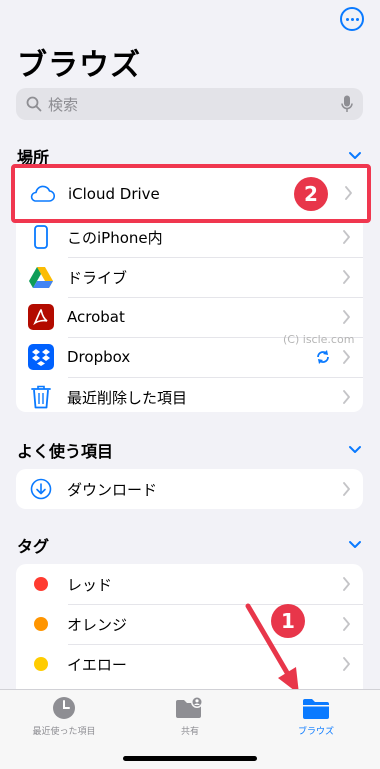 Image resolution: width=380 pixels, height=769 pixels. I want to click on location-label: ドライブ, so click(97, 277).